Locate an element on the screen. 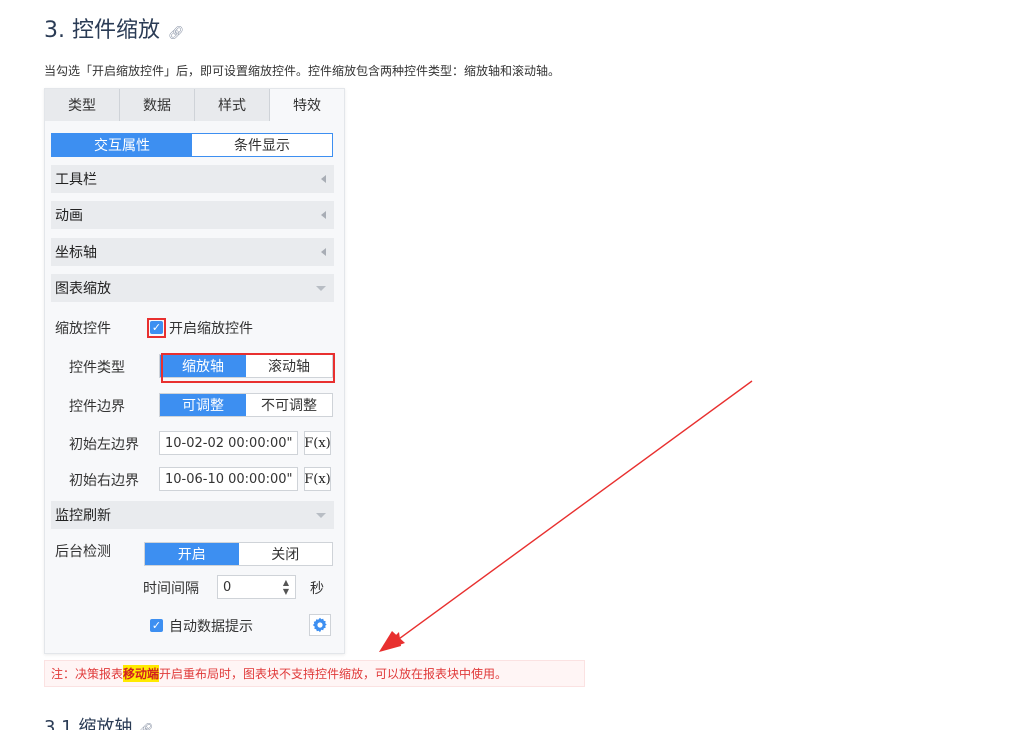  annotation-arrow is located at coordinates (566, 516).